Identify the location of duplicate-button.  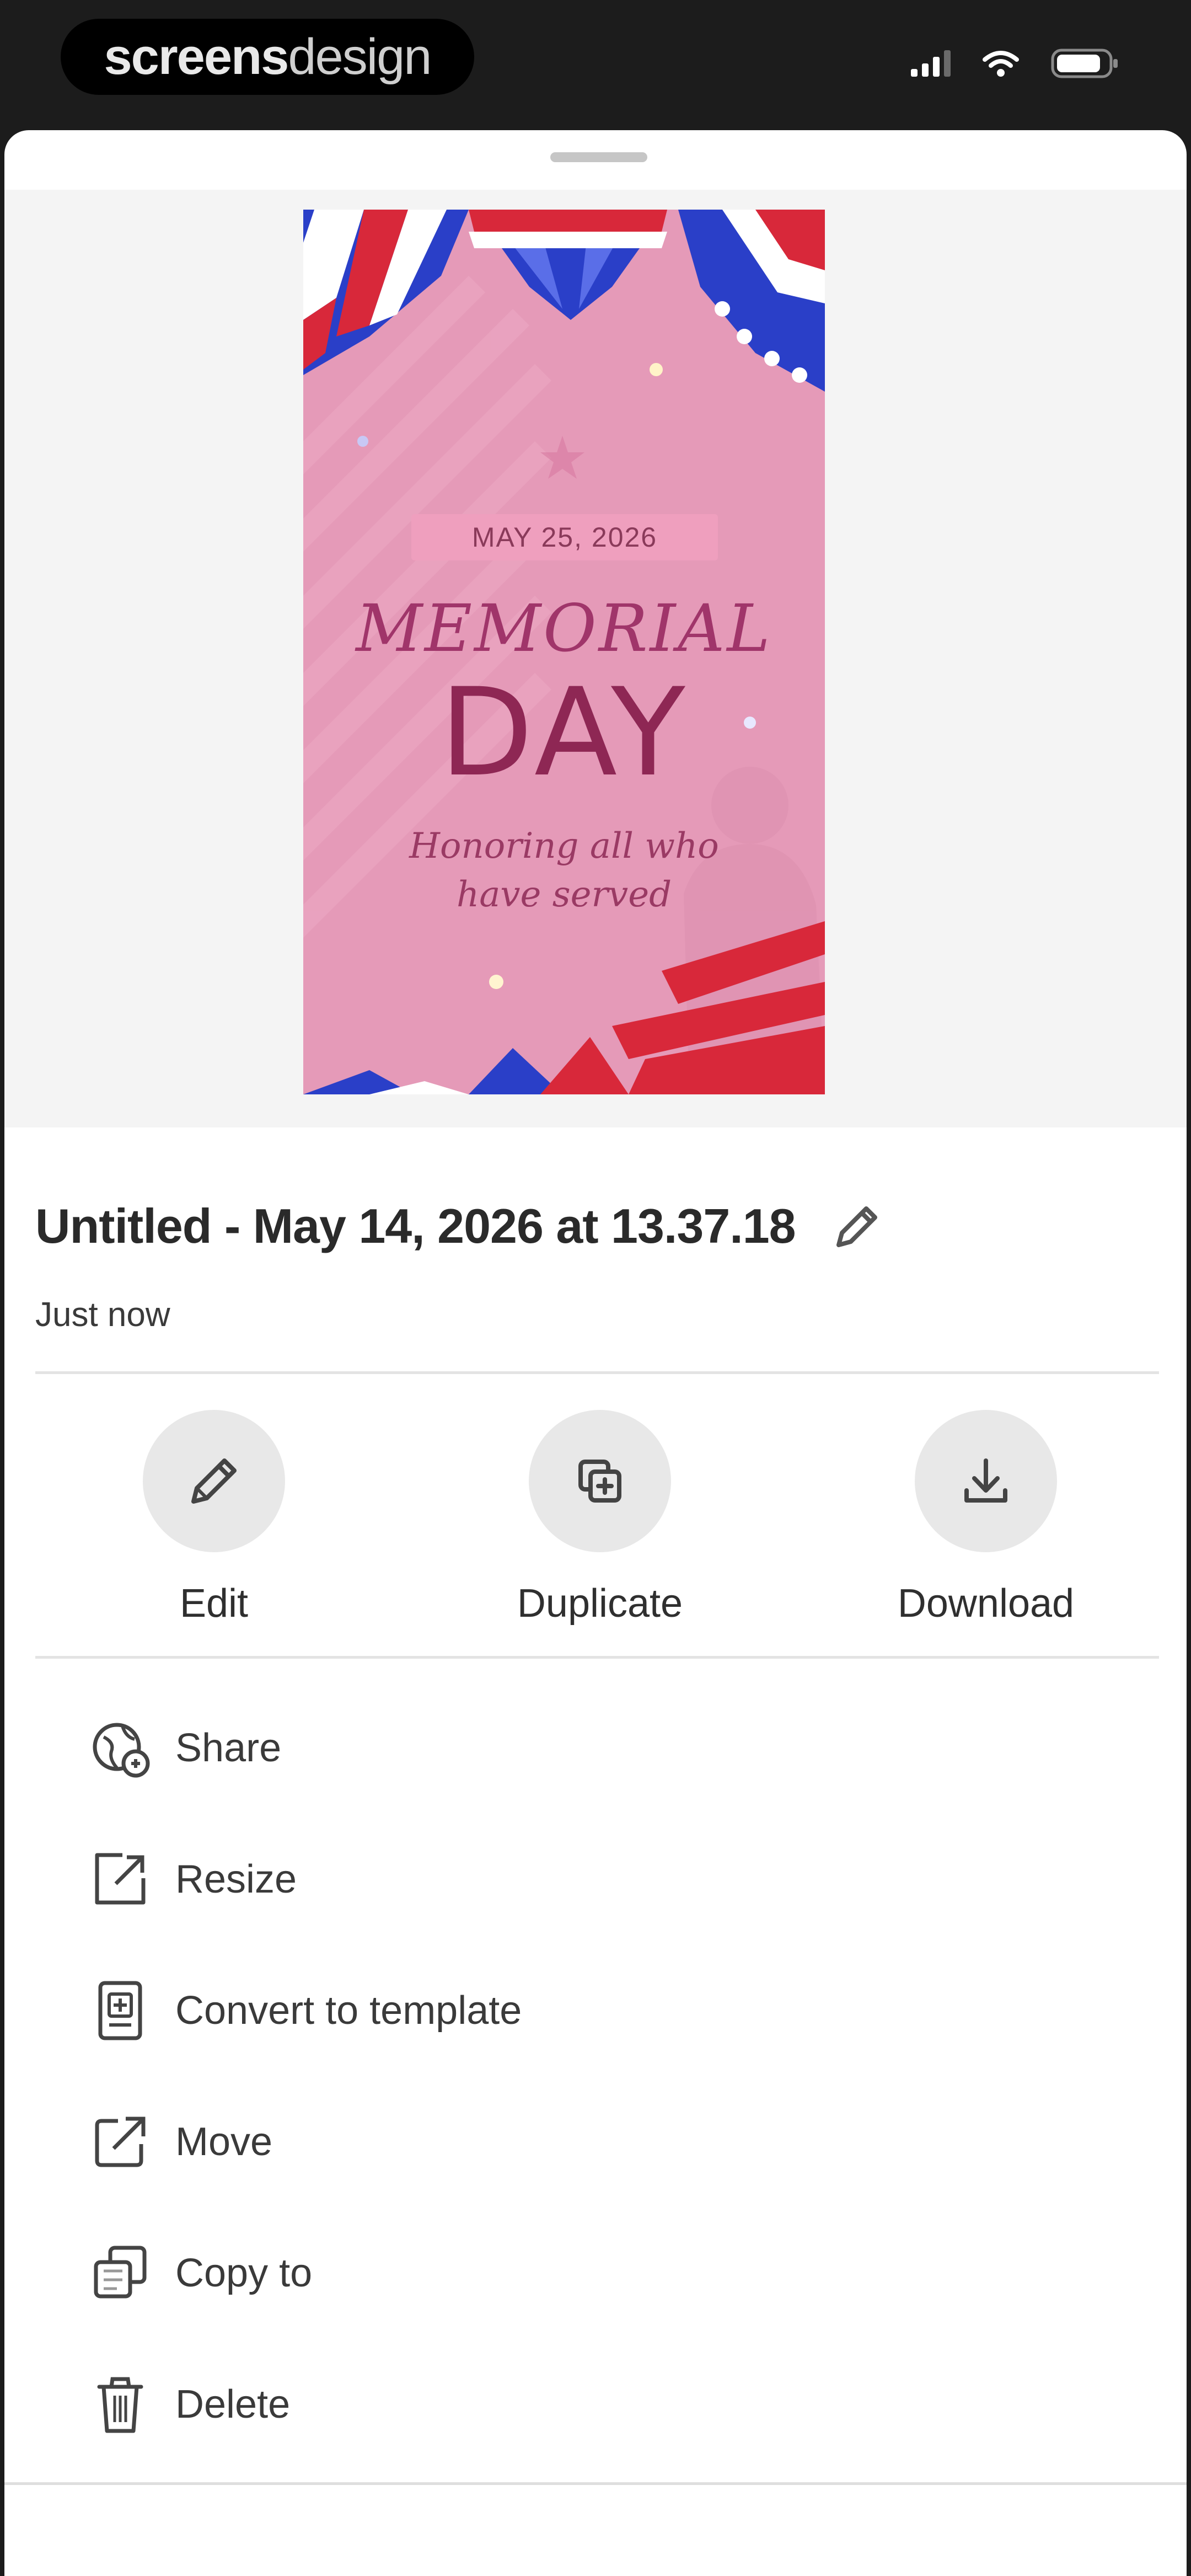
(600, 1481).